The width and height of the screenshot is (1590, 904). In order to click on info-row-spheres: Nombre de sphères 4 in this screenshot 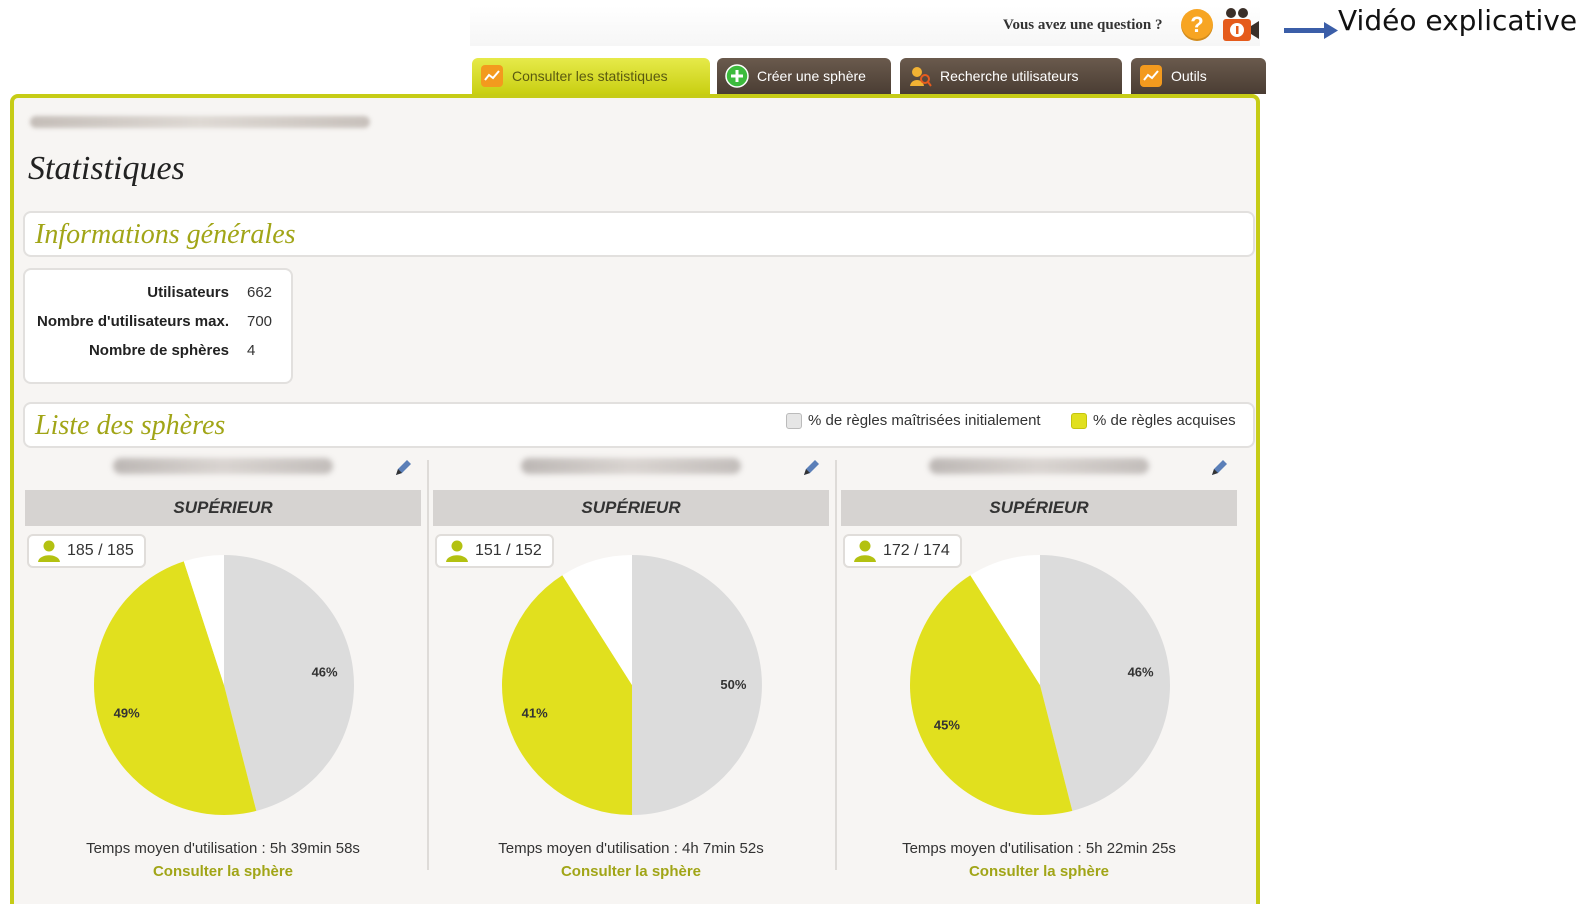, I will do `click(152, 353)`.